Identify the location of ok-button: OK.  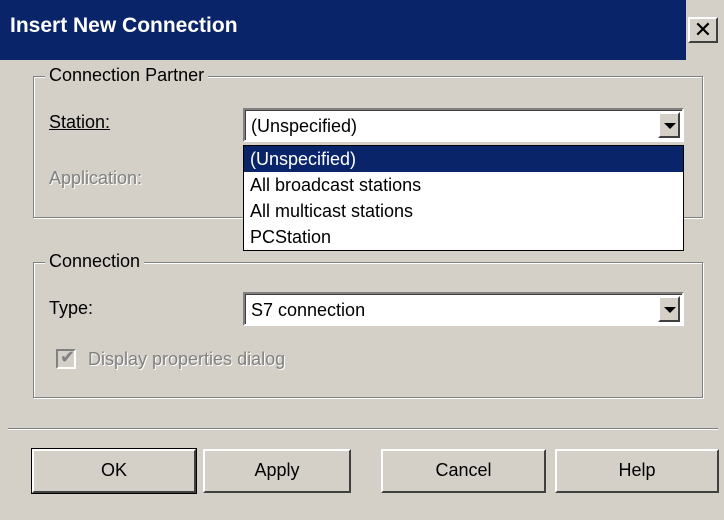
(114, 471).